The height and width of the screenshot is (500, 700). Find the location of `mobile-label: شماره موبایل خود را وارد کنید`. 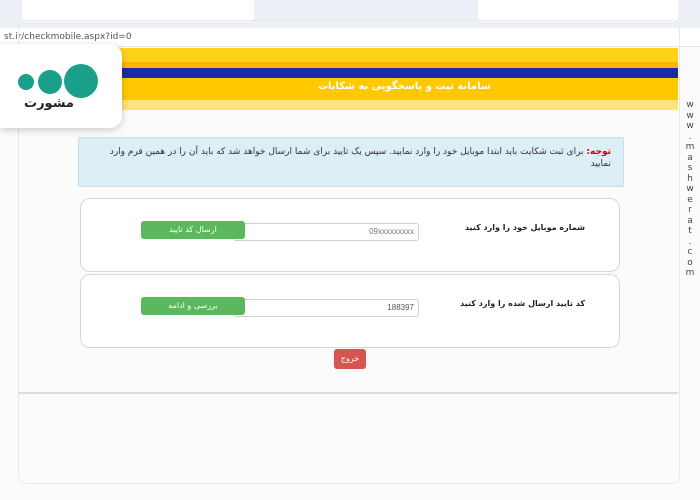

mobile-label: شماره موبایل خود را وارد کنید is located at coordinates (524, 227).